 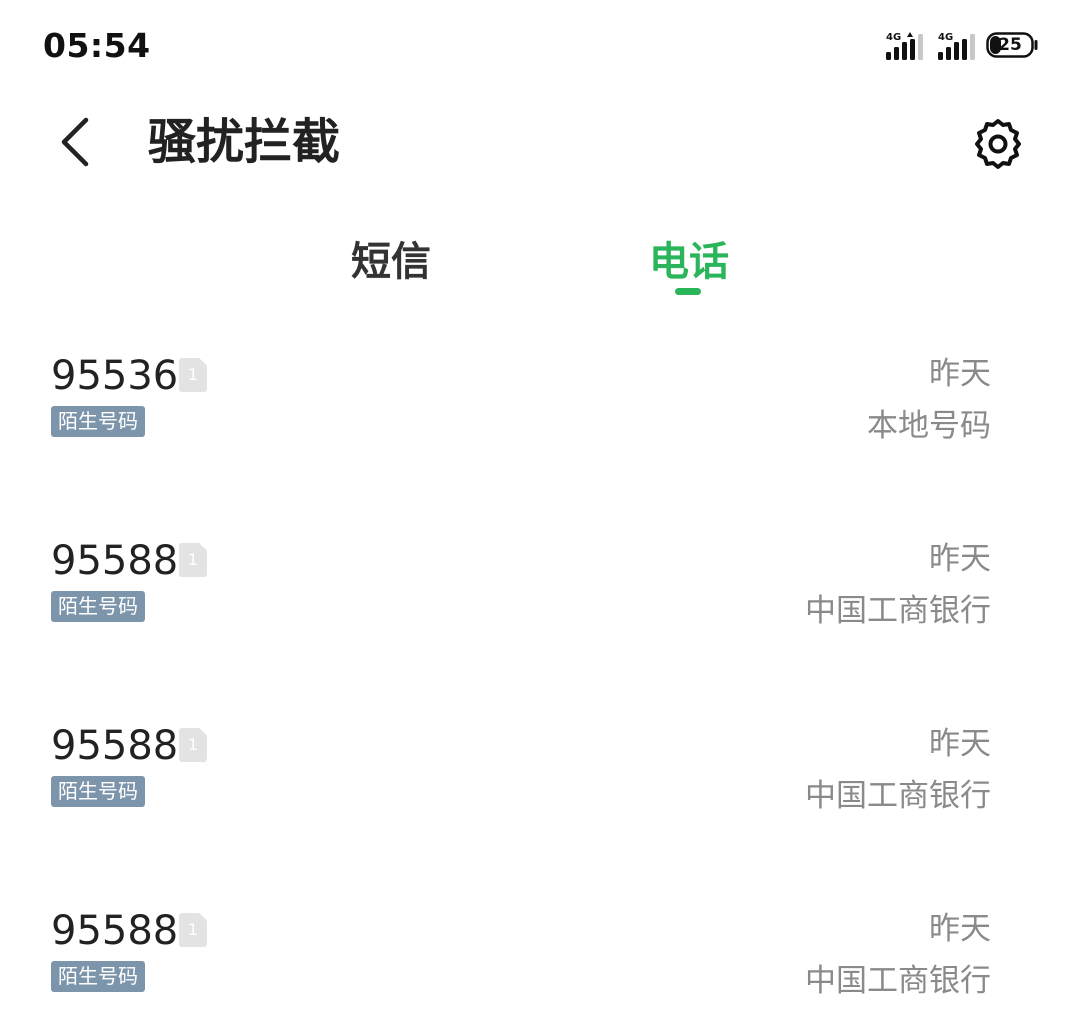 I want to click on app-header: 骚扰拦截, so click(x=540, y=142).